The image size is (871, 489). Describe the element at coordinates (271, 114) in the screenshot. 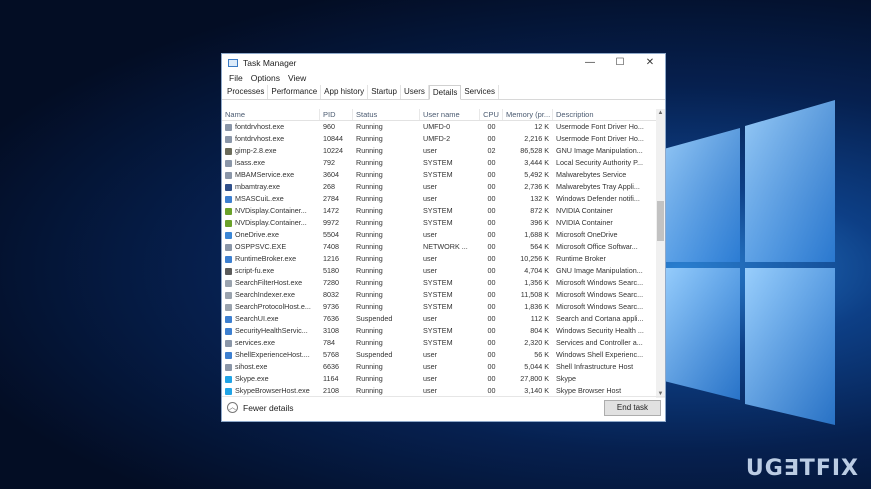

I see `column-name: Name` at that location.